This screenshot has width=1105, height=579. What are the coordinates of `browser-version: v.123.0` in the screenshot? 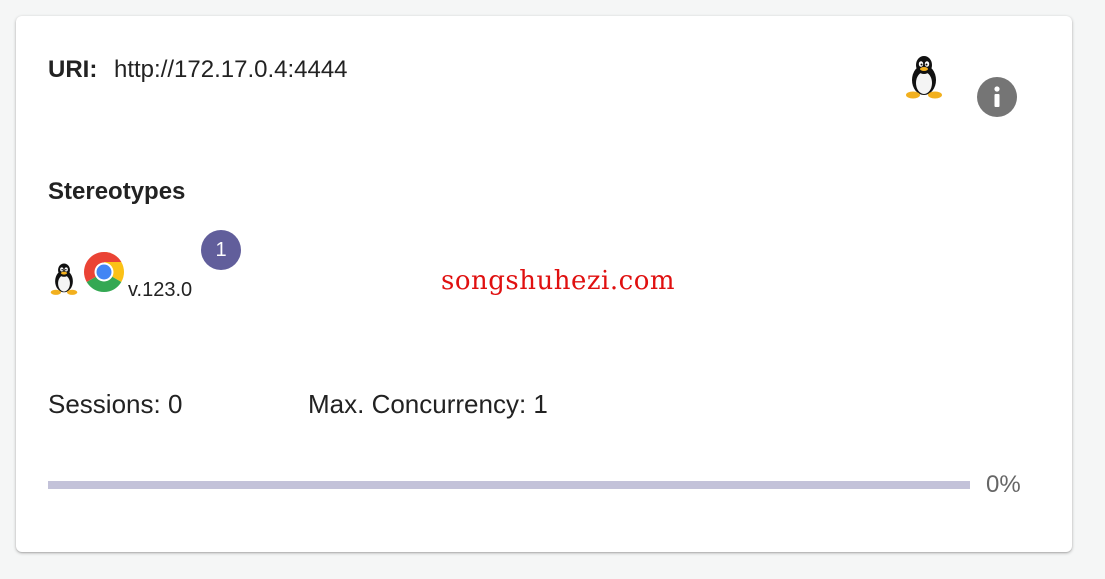 It's located at (160, 290).